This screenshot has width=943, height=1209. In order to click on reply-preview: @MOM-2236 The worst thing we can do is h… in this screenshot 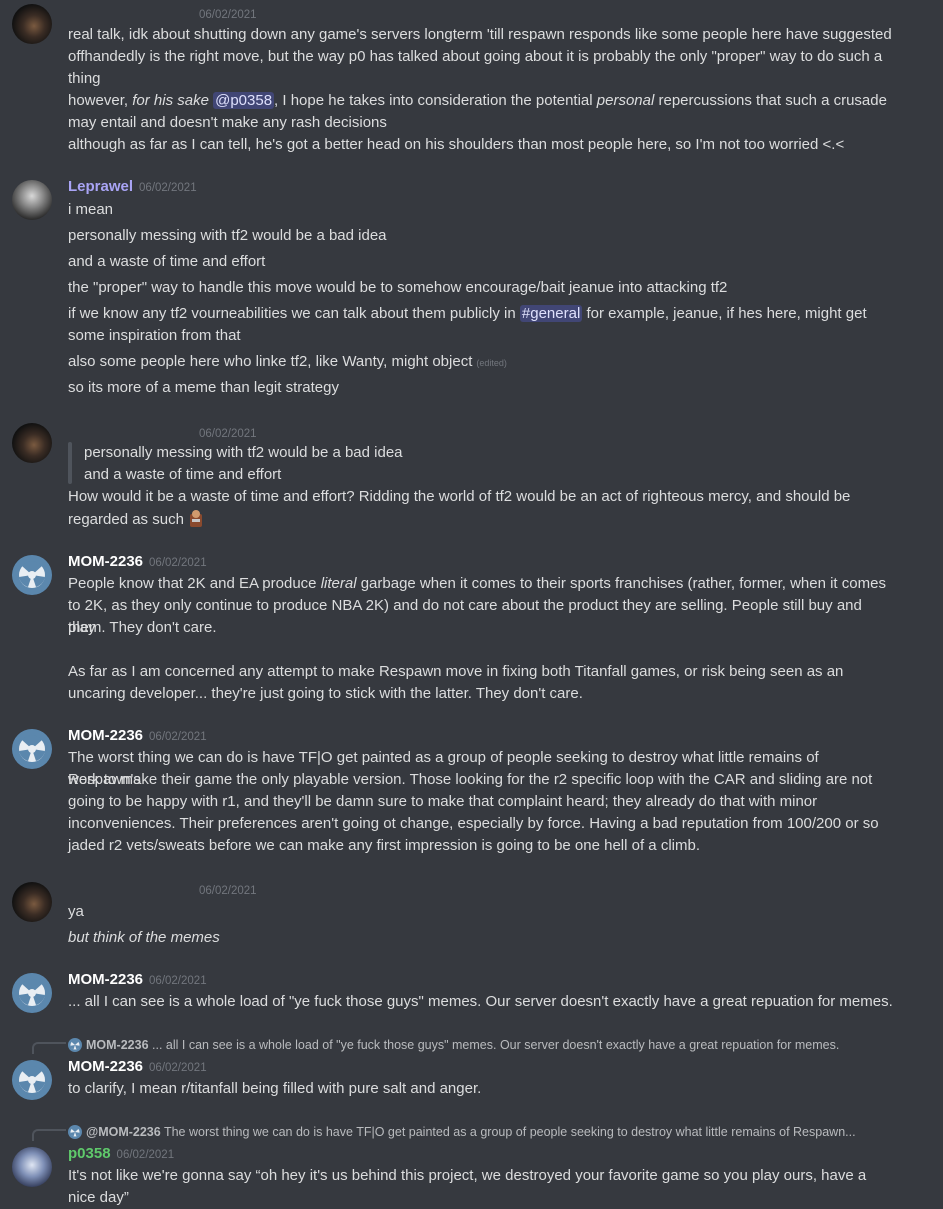, I will do `click(462, 1132)`.